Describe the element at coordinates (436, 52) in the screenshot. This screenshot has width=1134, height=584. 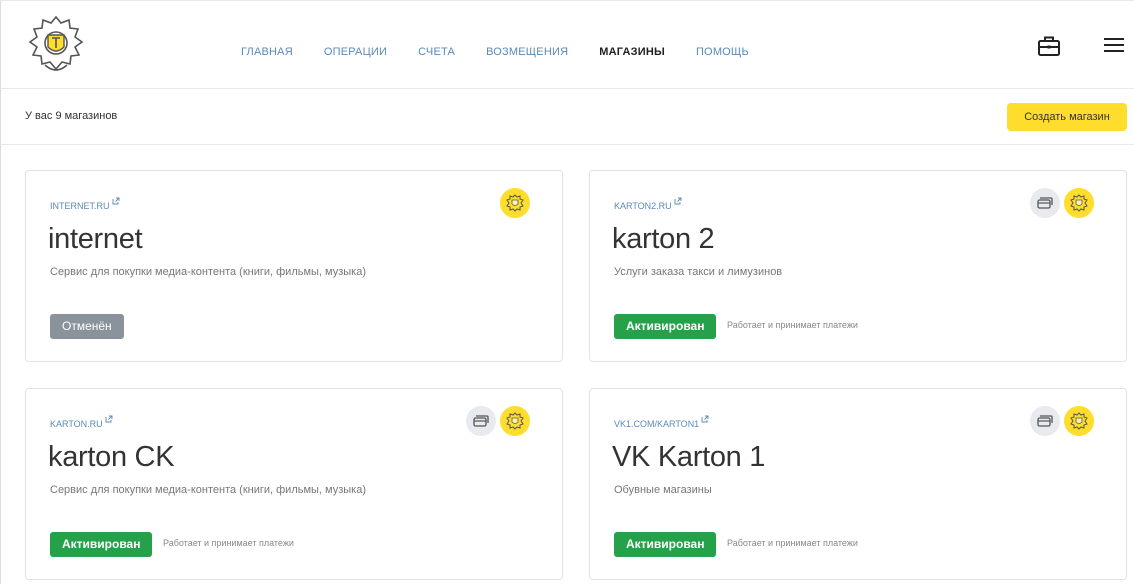
I see `nav-item-accounts: СЧЕТА` at that location.